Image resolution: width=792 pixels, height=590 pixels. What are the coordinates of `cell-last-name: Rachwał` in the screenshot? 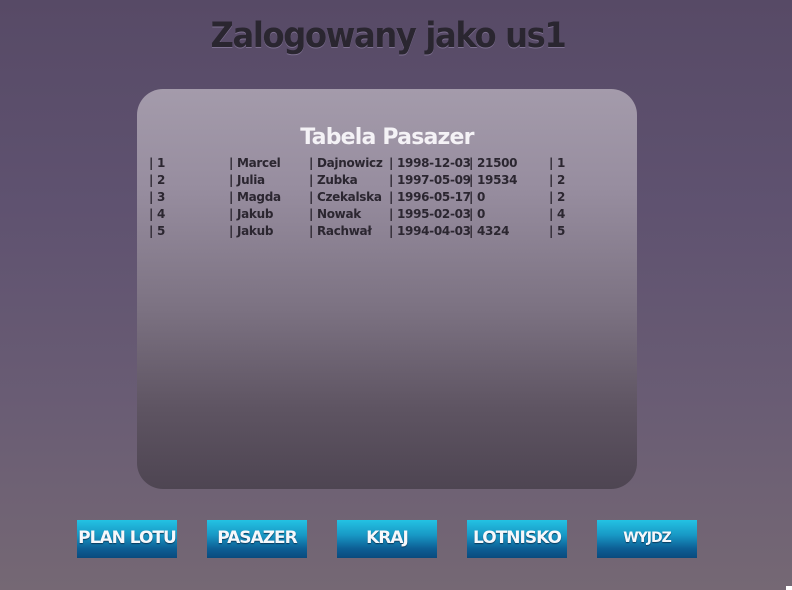 It's located at (340, 231).